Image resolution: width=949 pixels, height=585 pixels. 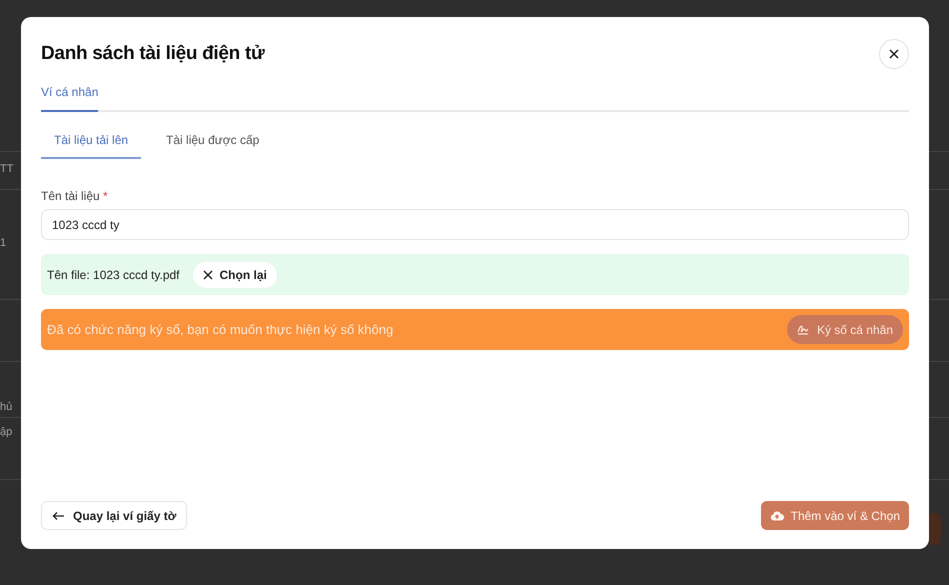 I want to click on file-name: Tên file: 1023 cccd ty.pdf, so click(x=113, y=275).